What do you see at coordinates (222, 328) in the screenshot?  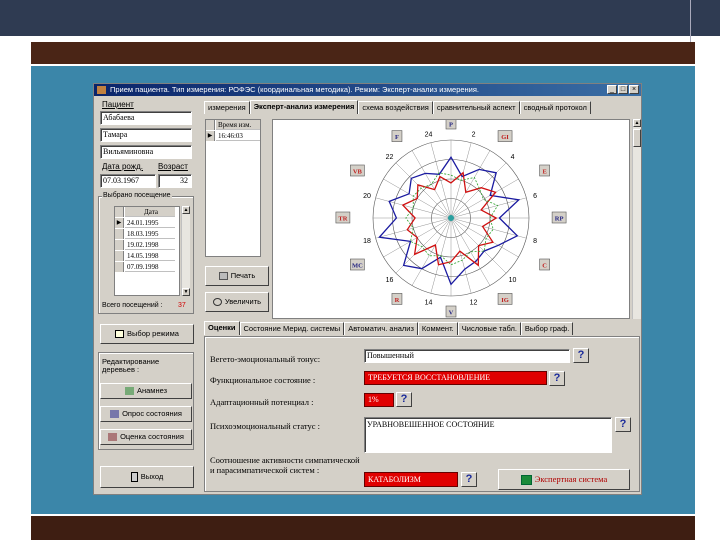 I see `tab-assessments: Оценки` at bounding box center [222, 328].